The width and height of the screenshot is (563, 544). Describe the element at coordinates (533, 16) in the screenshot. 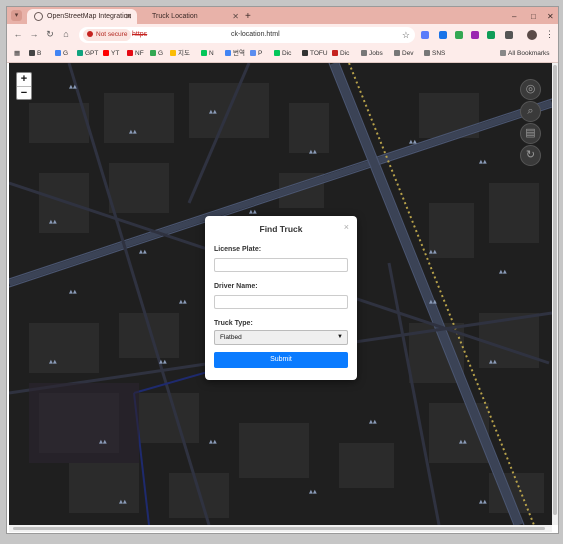

I see `maximize-button: □` at that location.